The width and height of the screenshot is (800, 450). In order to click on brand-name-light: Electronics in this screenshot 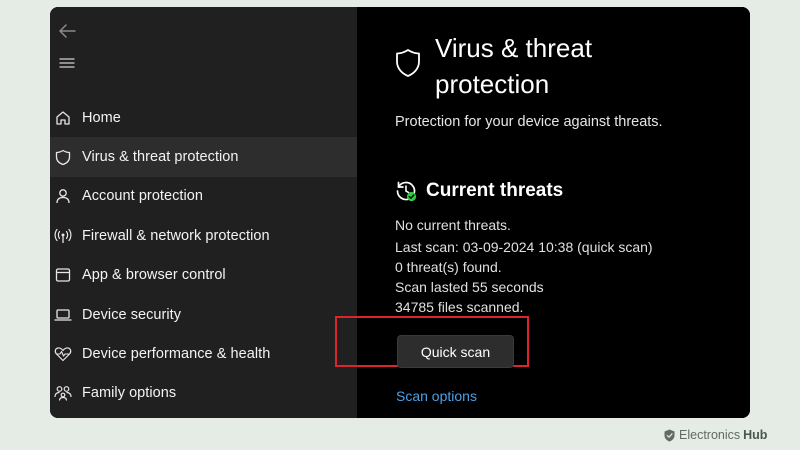, I will do `click(710, 435)`.